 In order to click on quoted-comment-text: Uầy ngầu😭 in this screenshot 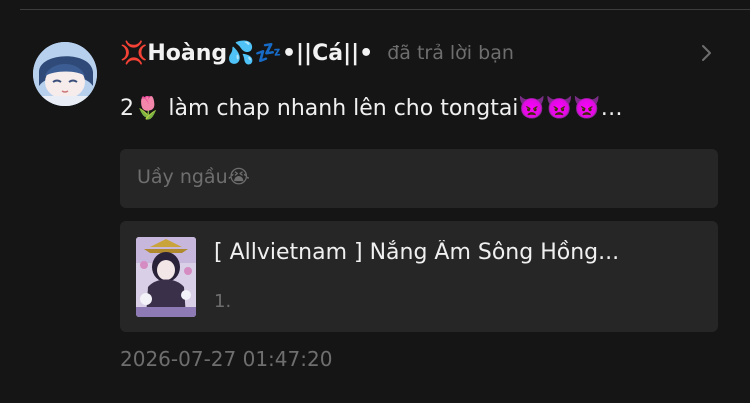, I will do `click(193, 177)`.